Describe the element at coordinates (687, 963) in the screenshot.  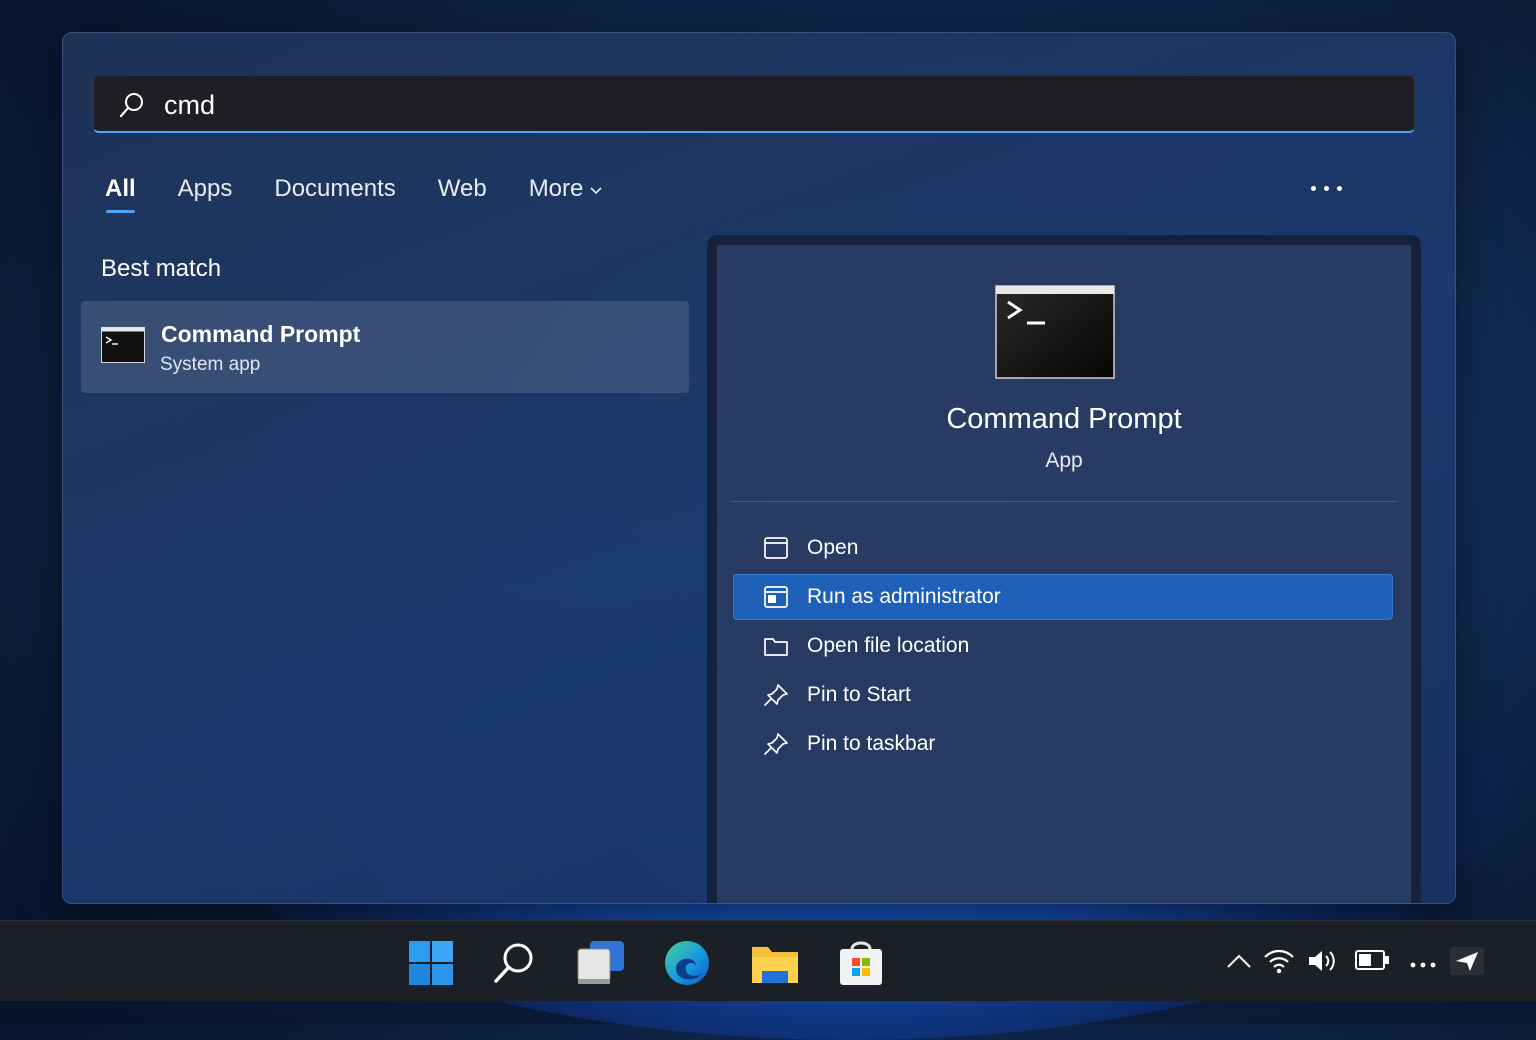
I see `edge-icon` at that location.